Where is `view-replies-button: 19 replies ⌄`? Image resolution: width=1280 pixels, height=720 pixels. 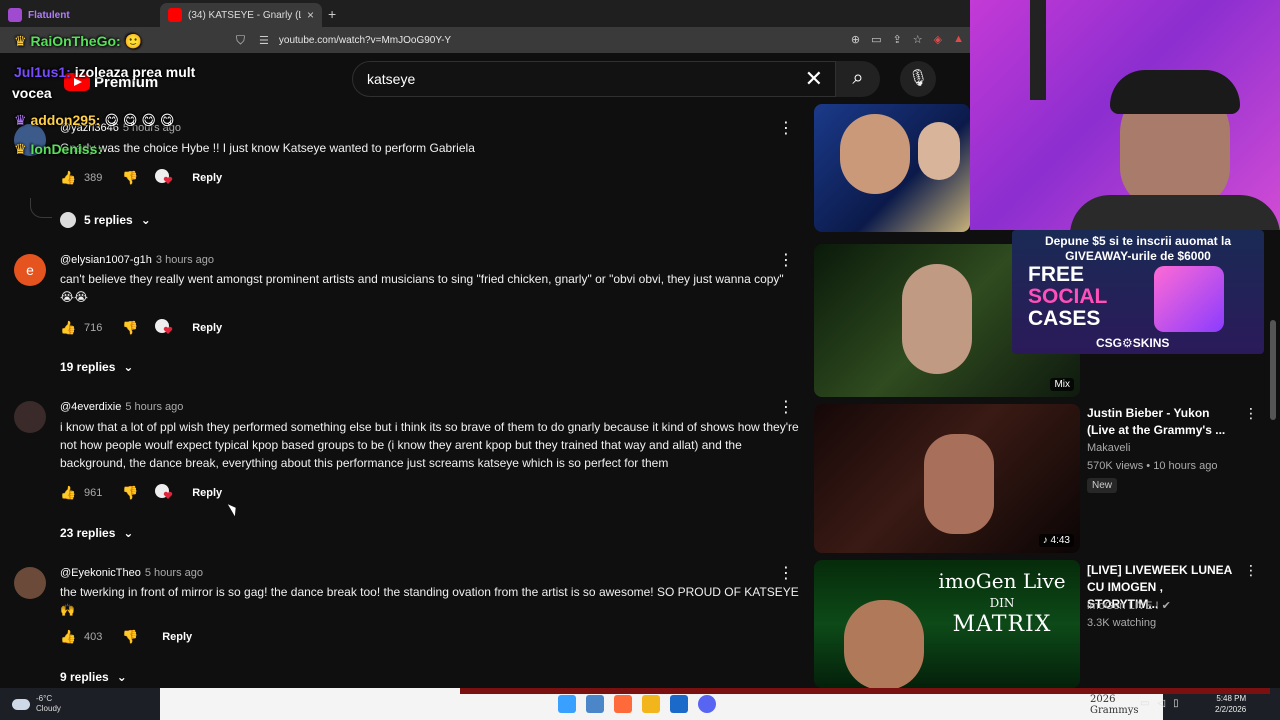 view-replies-button: 19 replies ⌄ is located at coordinates (96, 367).